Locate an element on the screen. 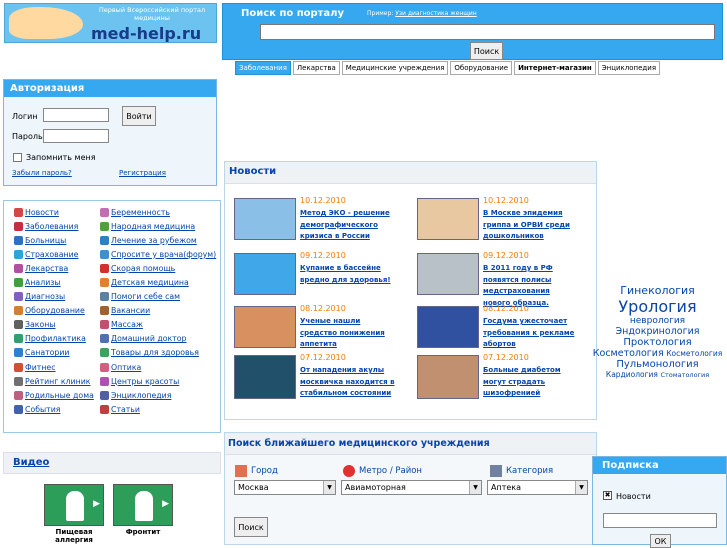 Image resolution: width=727 pixels, height=548 pixels. menu-item: Помоги себе сам is located at coordinates (158, 297).